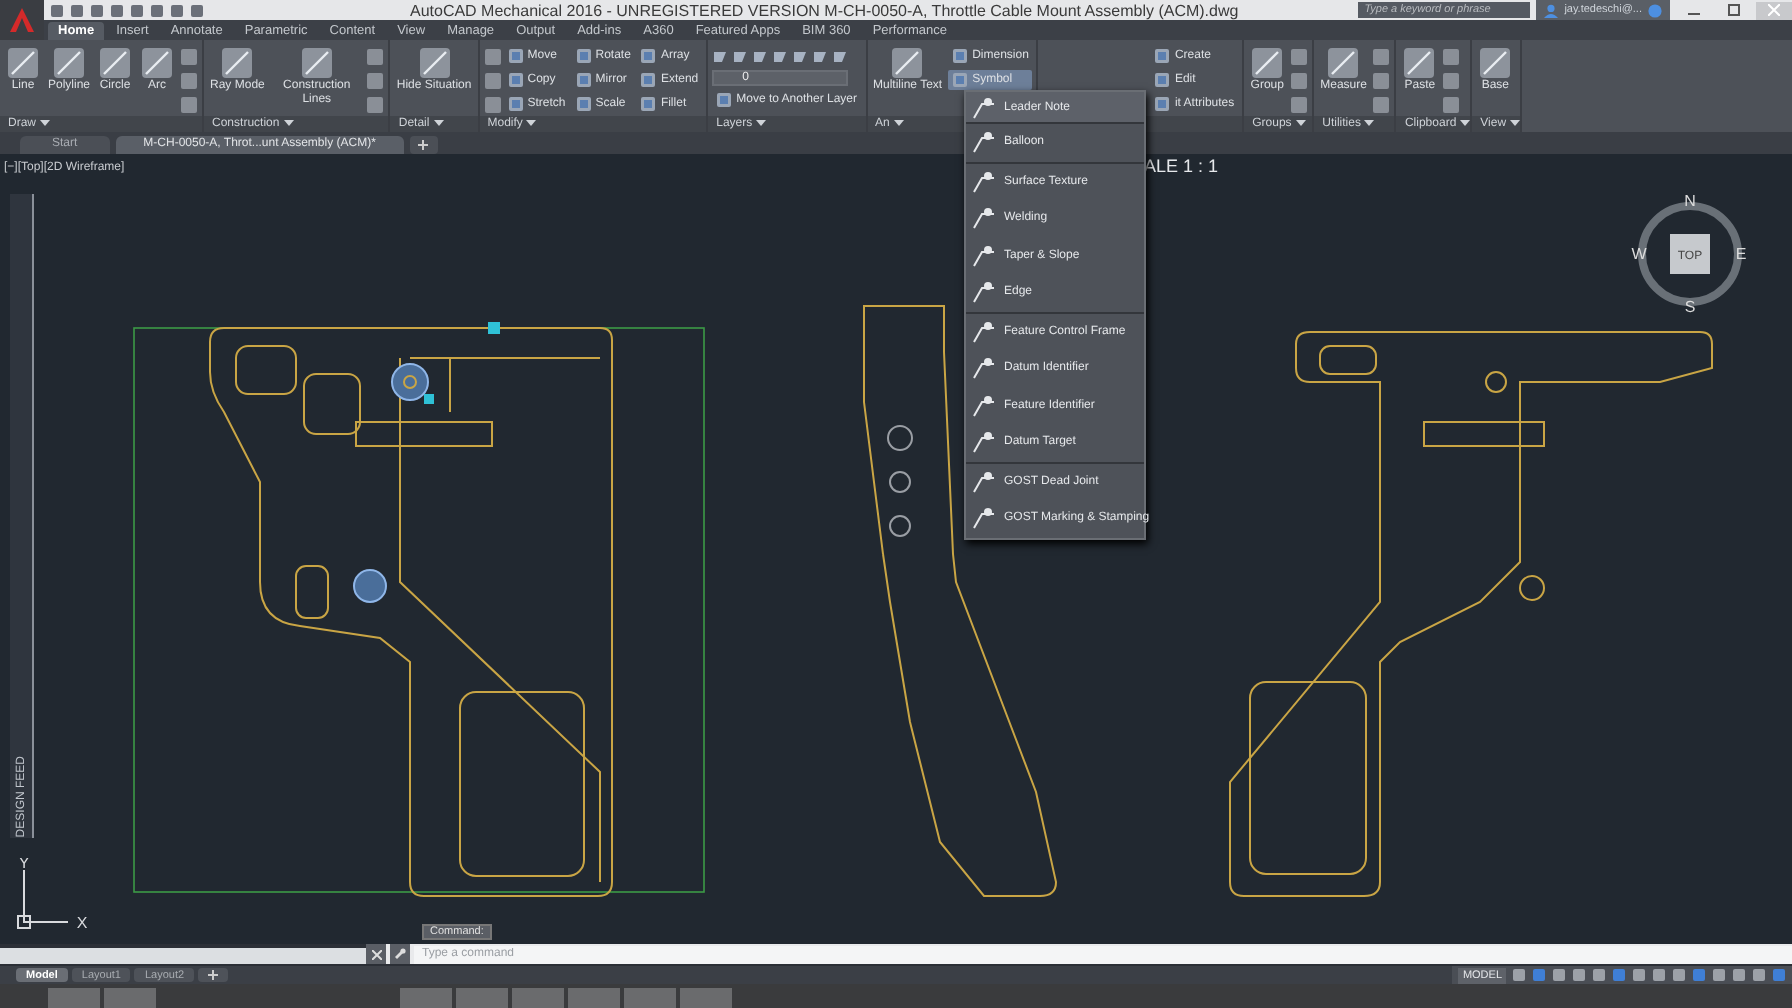 The width and height of the screenshot is (1792, 1008). I want to click on new-layout-button, so click(213, 975).